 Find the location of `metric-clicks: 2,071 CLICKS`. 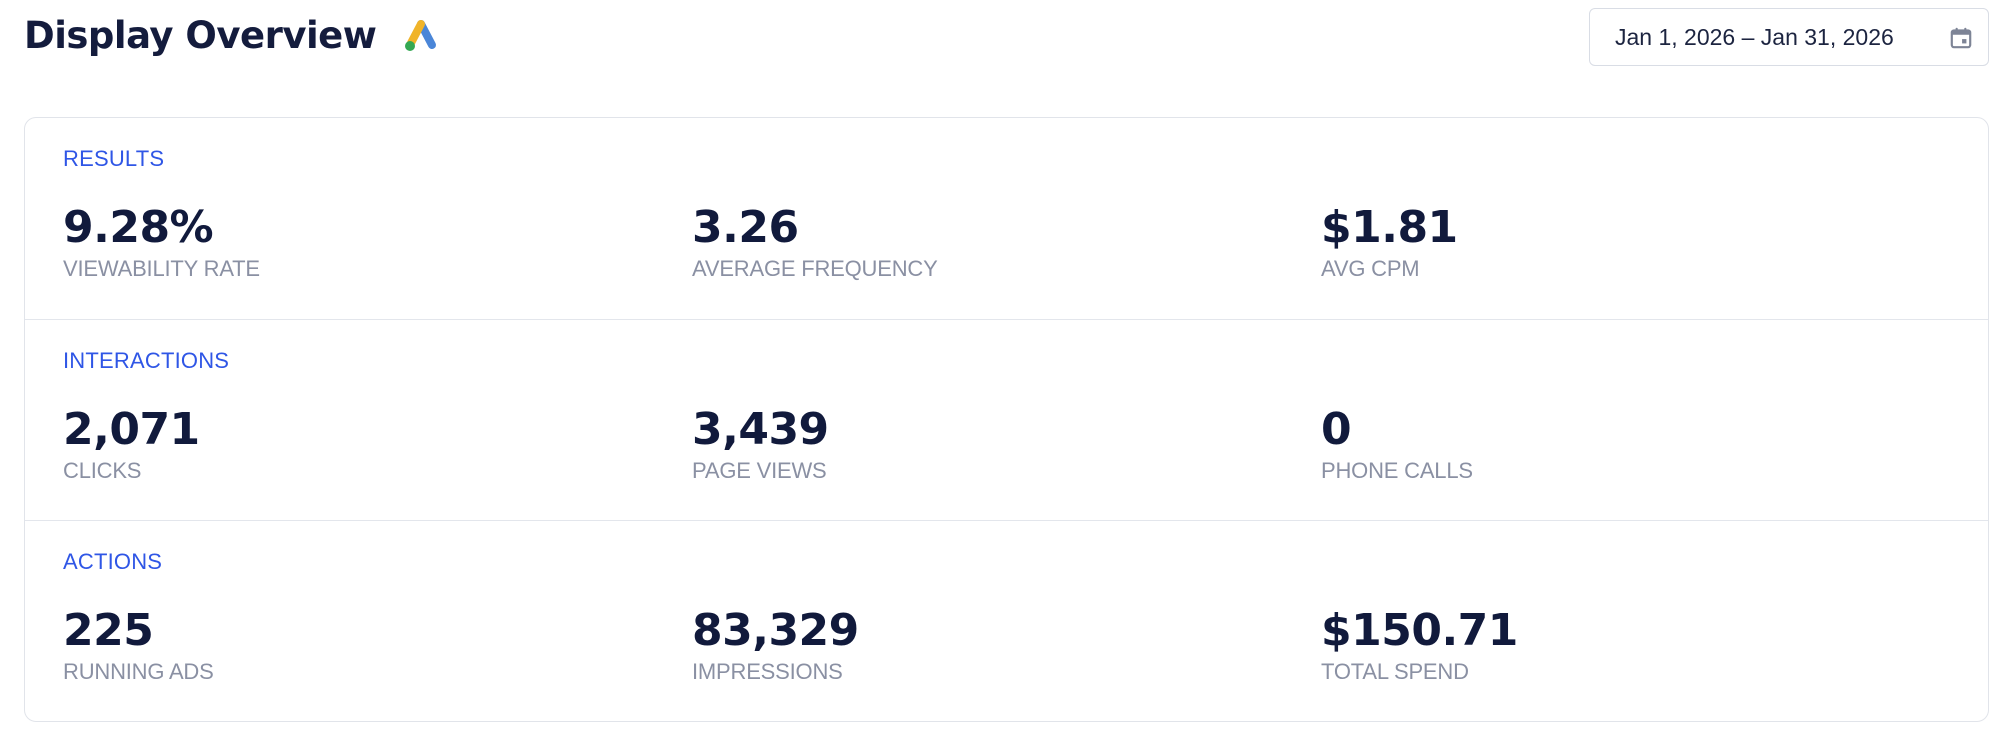

metric-clicks: 2,071 CLICKS is located at coordinates (131, 445).